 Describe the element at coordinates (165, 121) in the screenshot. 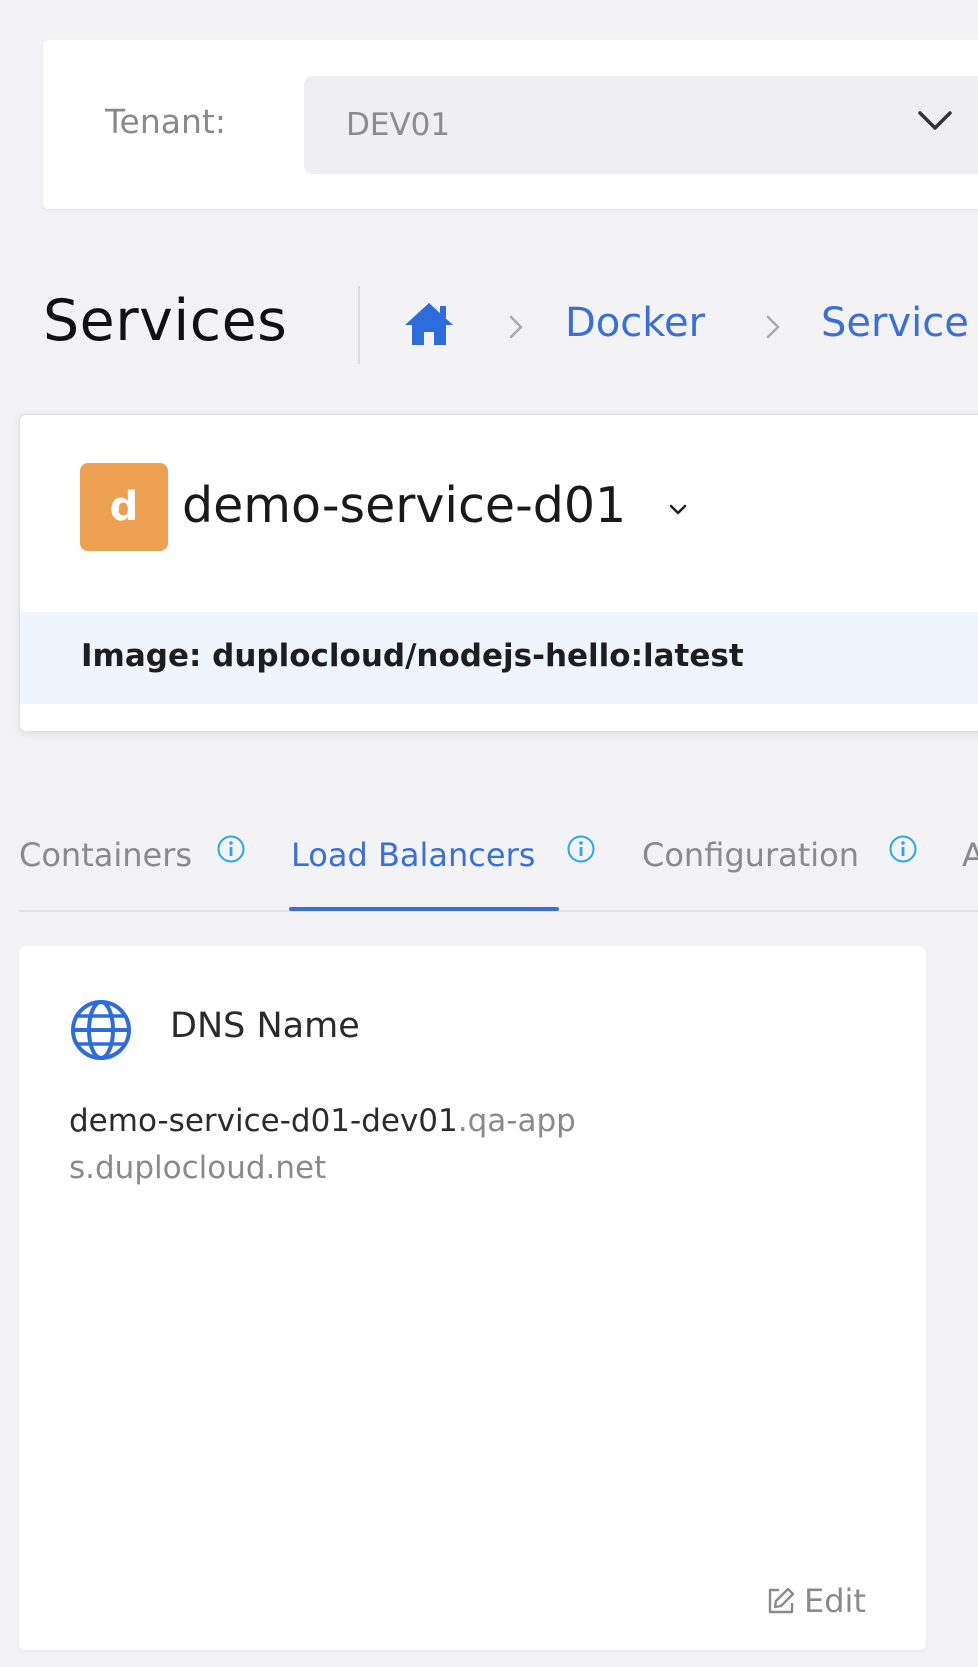

I see `tenant-label: Tenant:` at that location.